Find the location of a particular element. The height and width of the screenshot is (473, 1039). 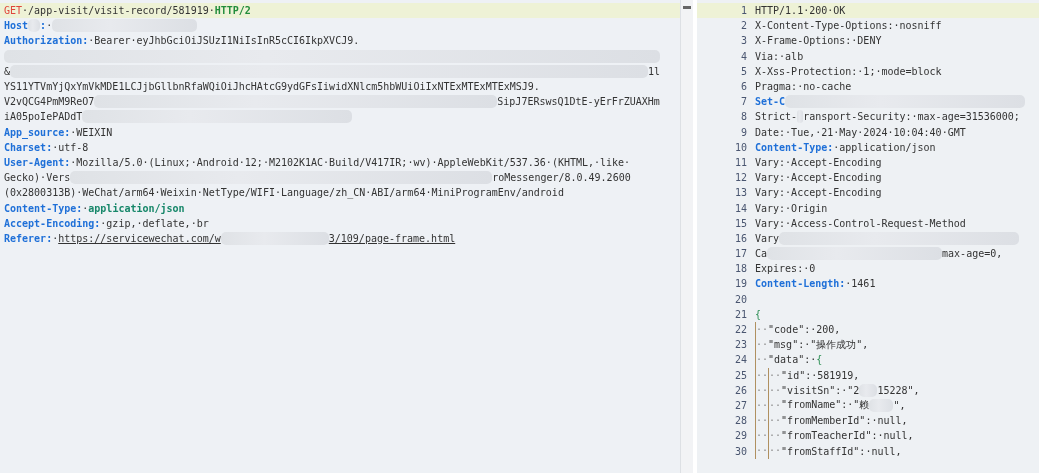

code-line: Charset:·utf-8 is located at coordinates (340, 147).